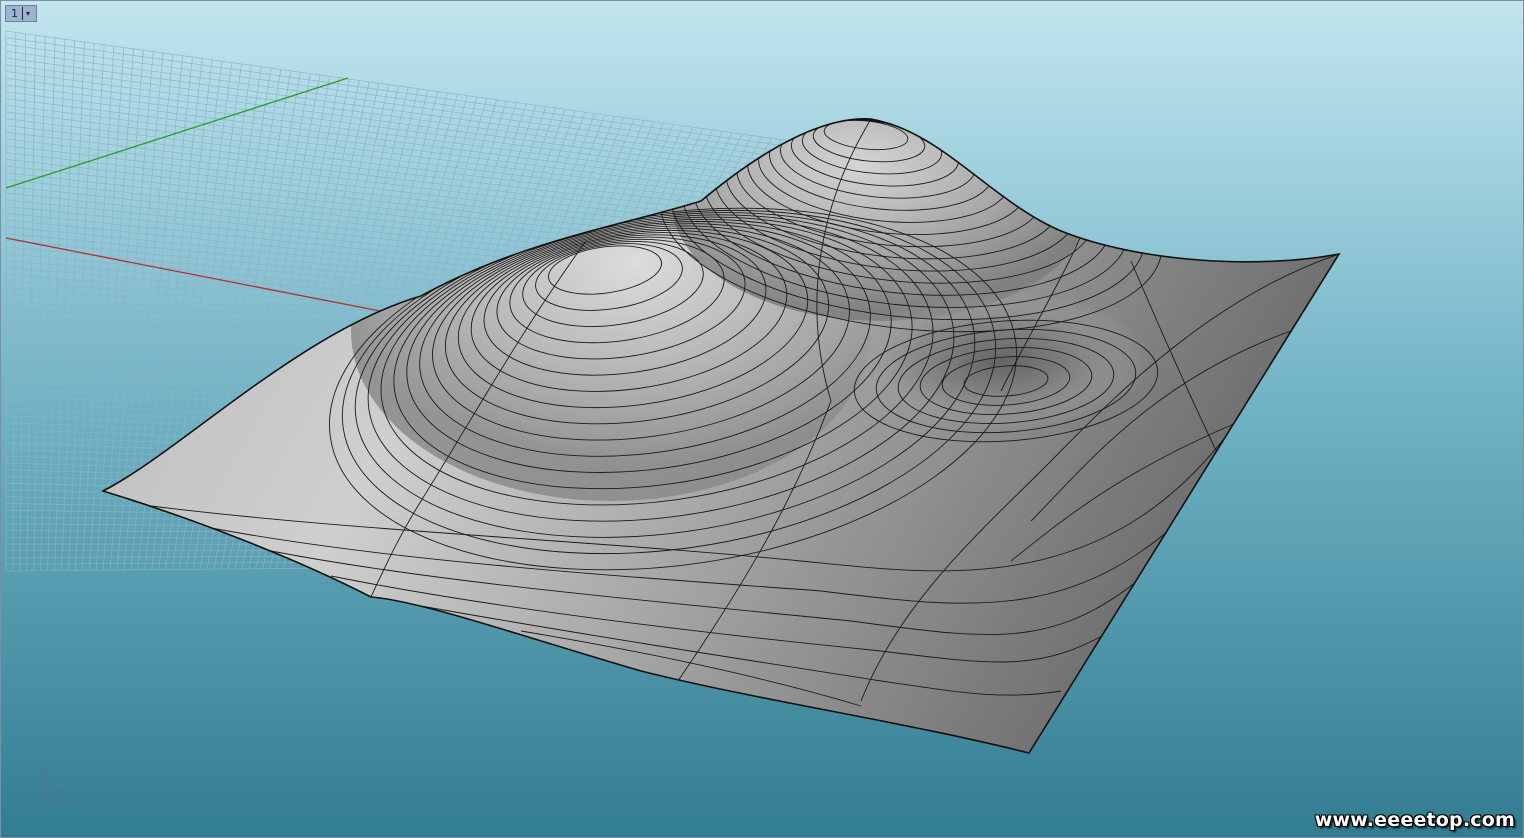 This screenshot has width=1524, height=838. Describe the element at coordinates (28, 13) in the screenshot. I see `chevron-down-icon: ▾` at that location.